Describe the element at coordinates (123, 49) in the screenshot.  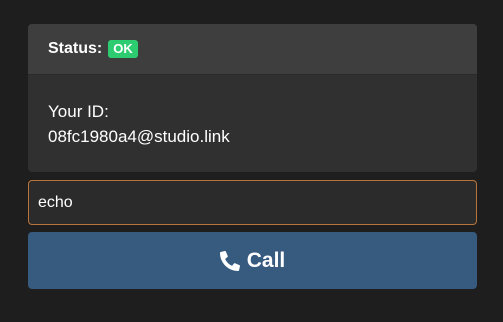
I see `status-badge: OK` at that location.